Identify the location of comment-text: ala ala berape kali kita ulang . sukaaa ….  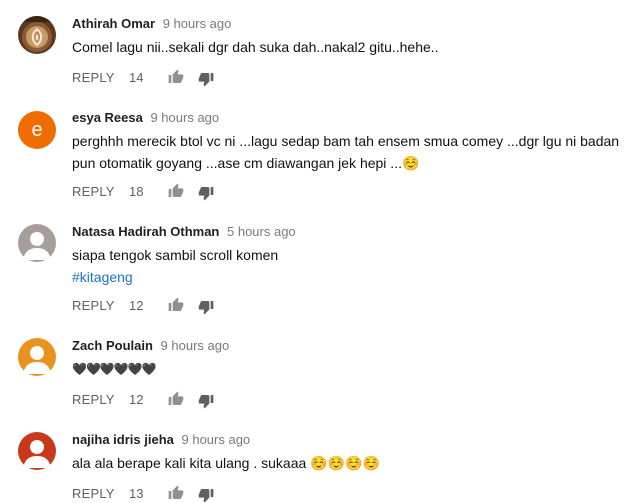
(226, 463).